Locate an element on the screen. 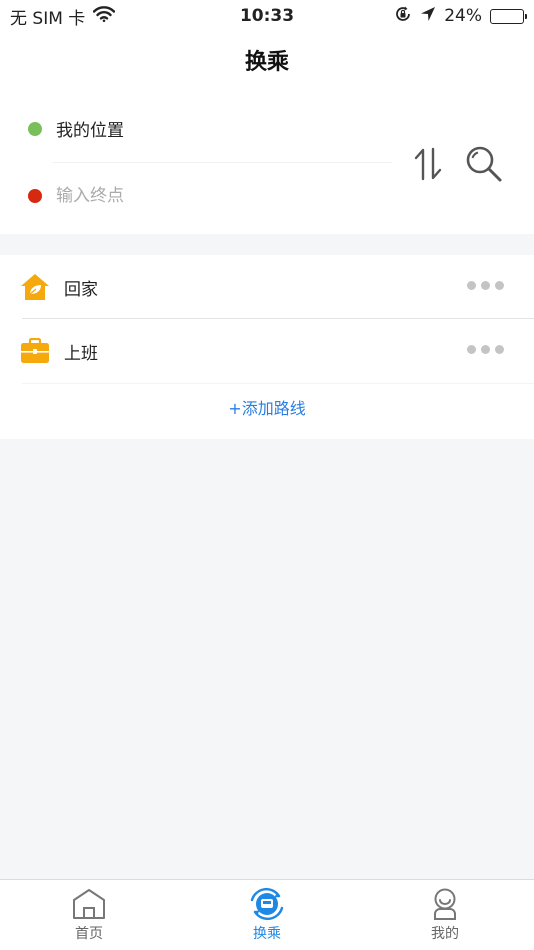  user-icon is located at coordinates (445, 904).